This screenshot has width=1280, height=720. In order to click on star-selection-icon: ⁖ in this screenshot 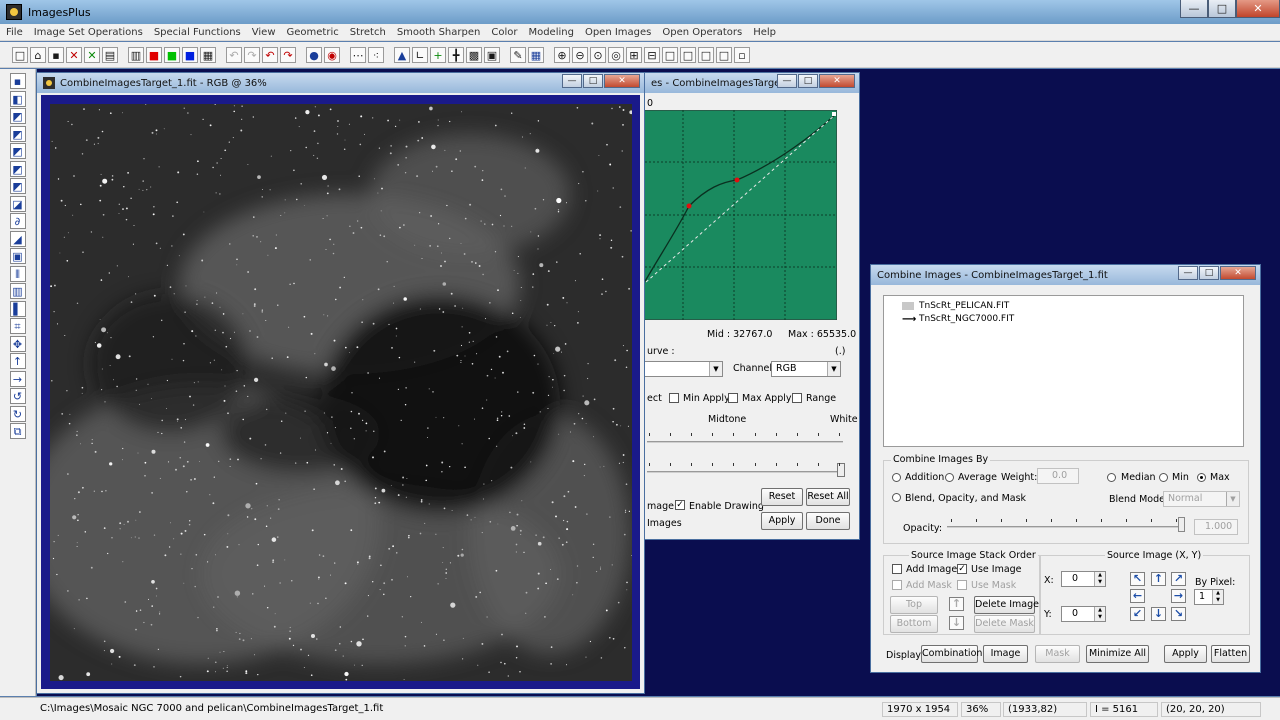, I will do `click(376, 54)`.